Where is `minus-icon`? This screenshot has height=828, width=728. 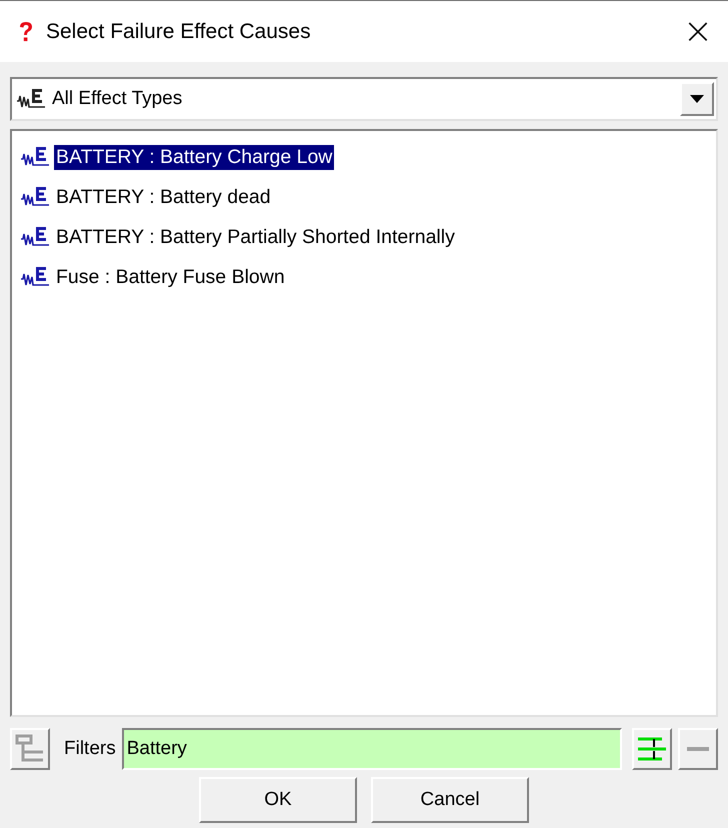 minus-icon is located at coordinates (698, 749).